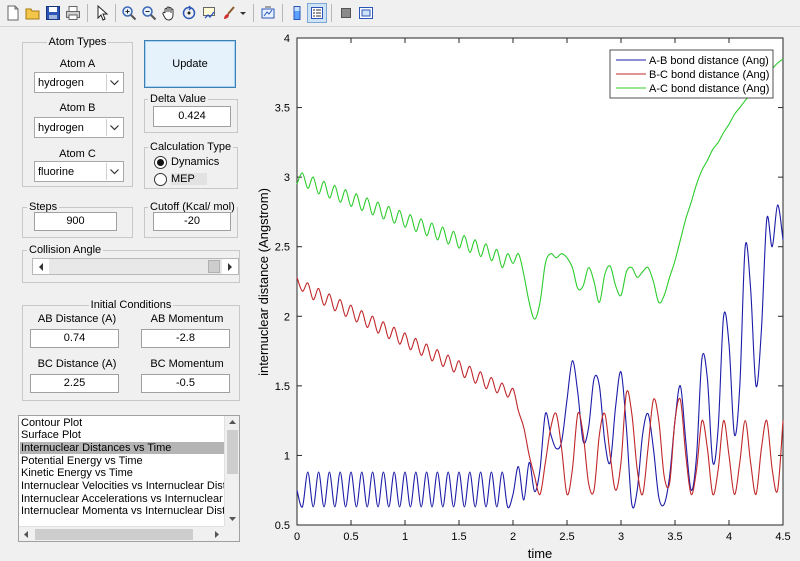 This screenshot has width=800, height=561. Describe the element at coordinates (13, 13) in the screenshot. I see `new-file-icon` at that location.